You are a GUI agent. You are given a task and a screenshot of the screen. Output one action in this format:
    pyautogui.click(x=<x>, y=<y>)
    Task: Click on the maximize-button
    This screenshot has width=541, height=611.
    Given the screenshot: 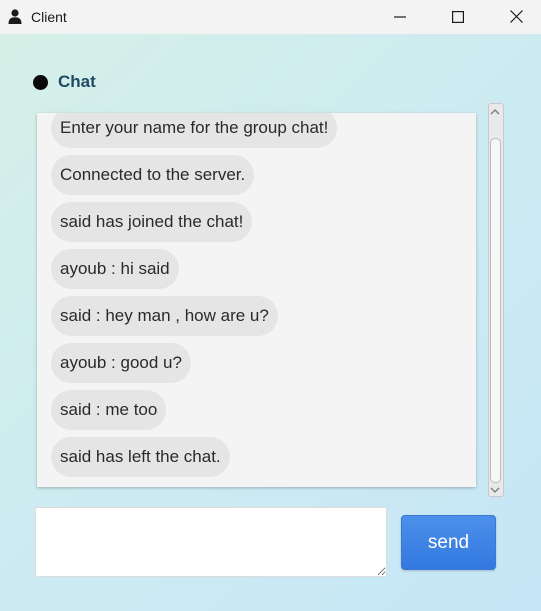 What is the action you would take?
    pyautogui.click(x=458, y=17)
    